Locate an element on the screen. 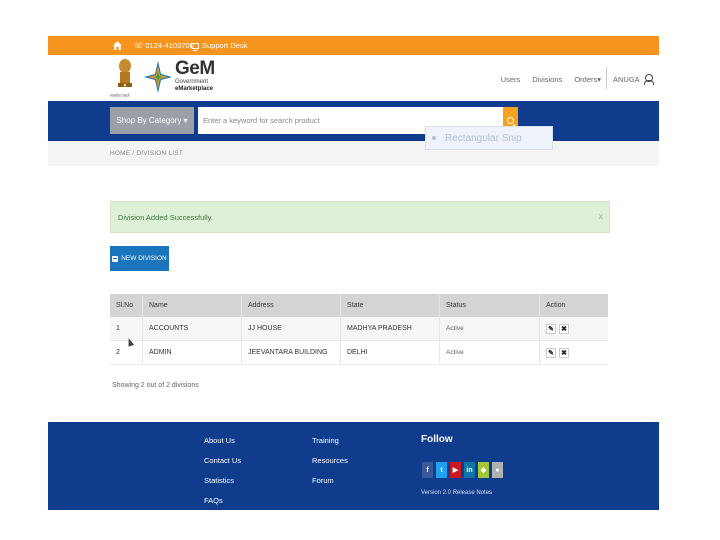 The height and width of the screenshot is (540, 720). alert-close-button: x is located at coordinates (601, 216).